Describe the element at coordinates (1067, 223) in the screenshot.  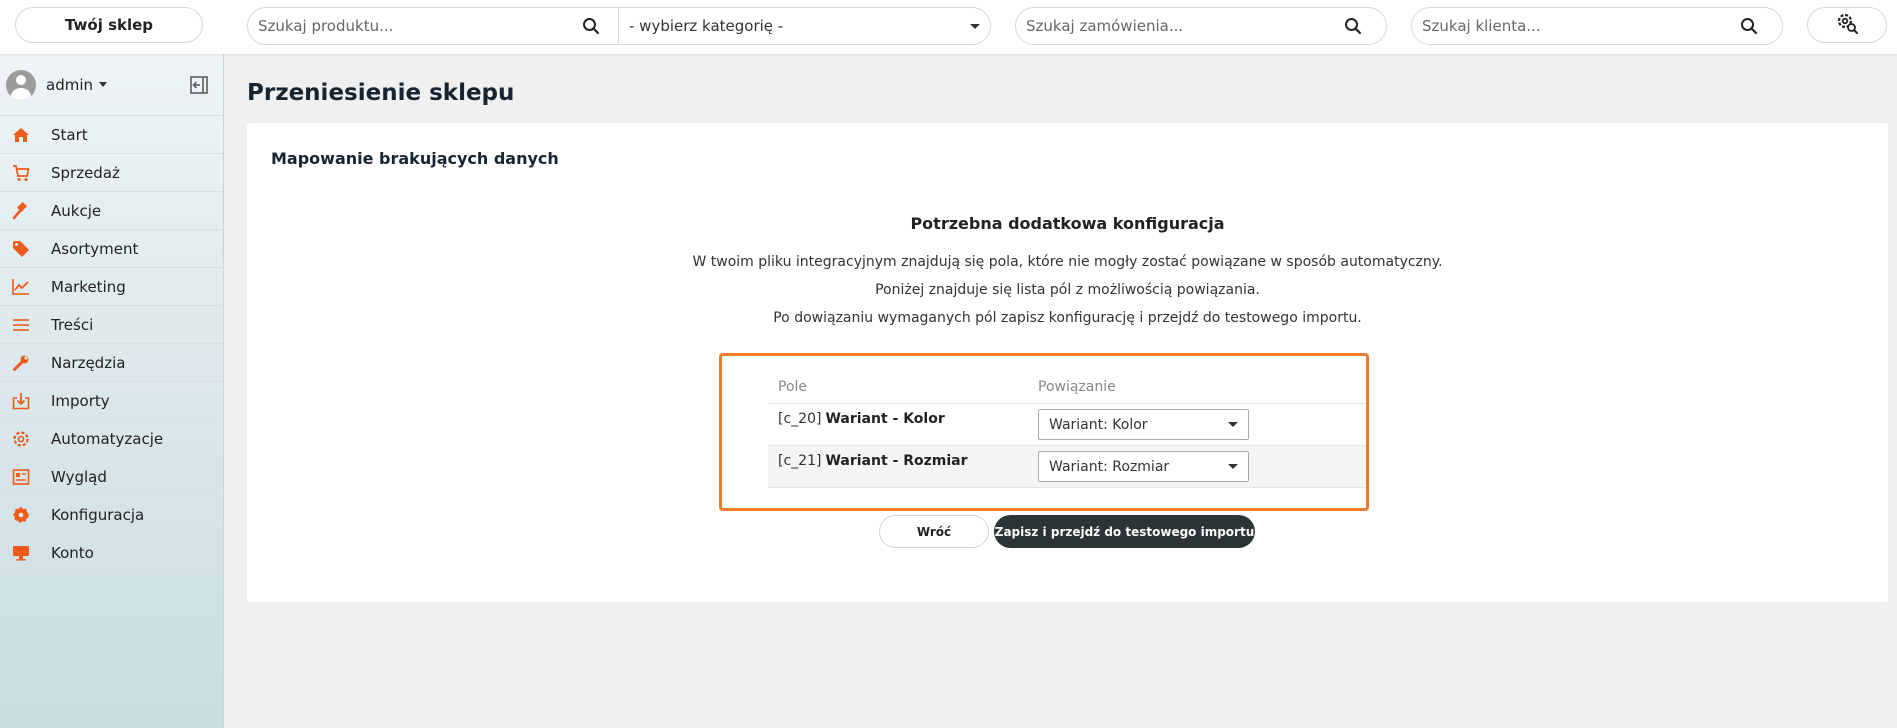
I see `config-title: Potrzebna dodatkowa konfiguracja` at that location.